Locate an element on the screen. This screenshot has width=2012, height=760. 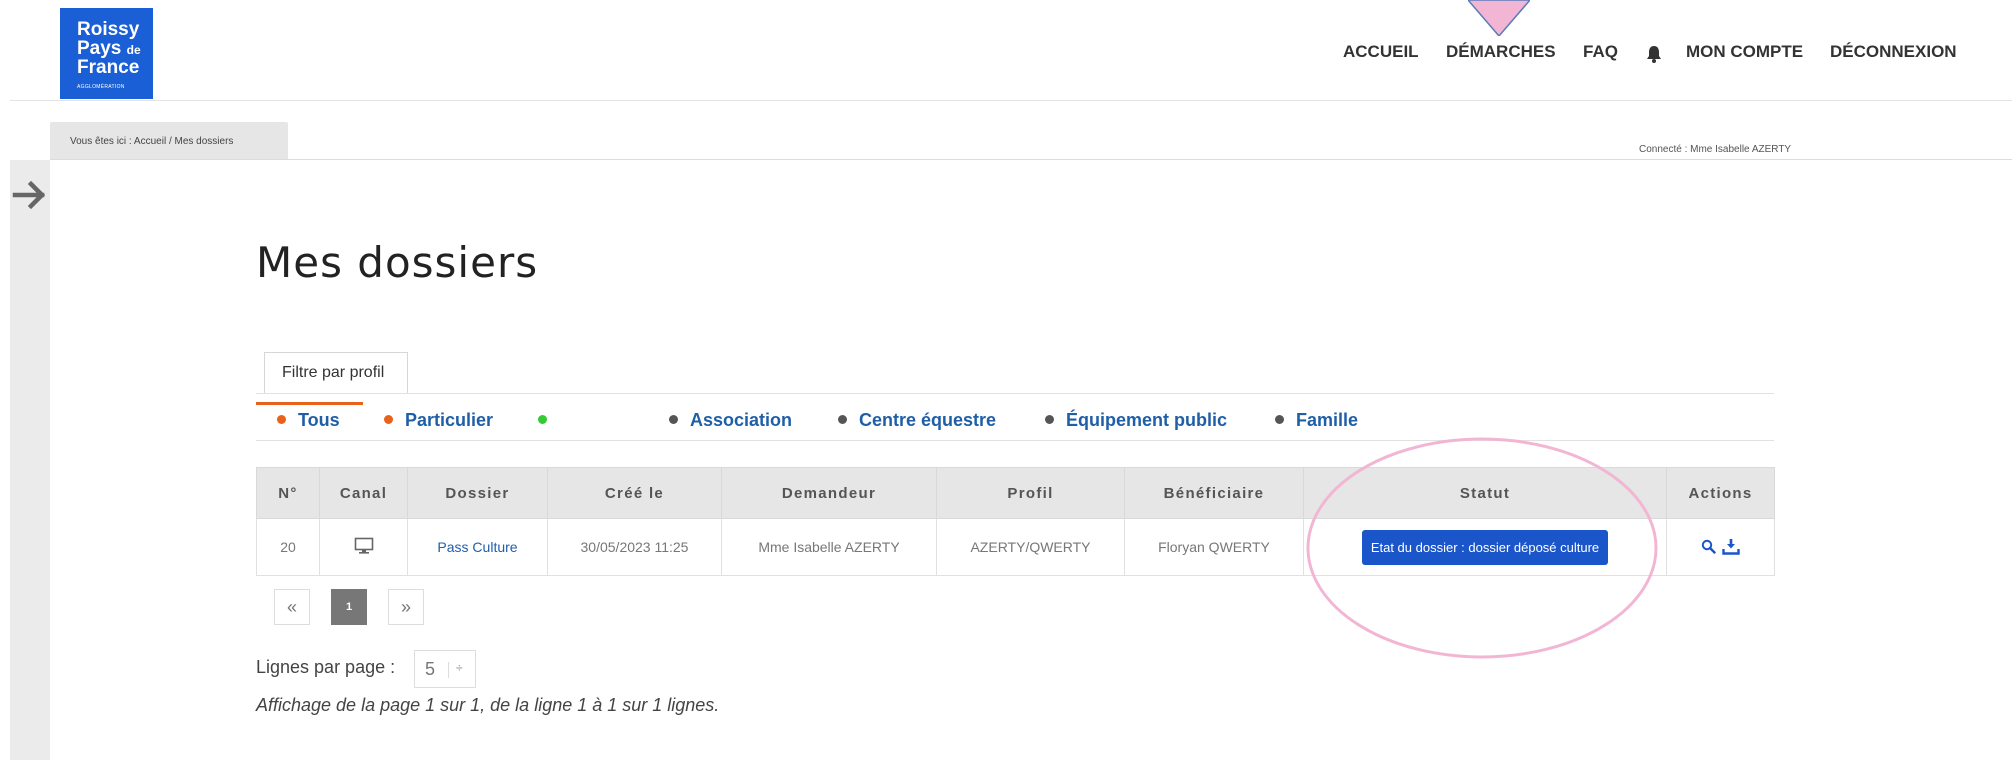
column-header-dossier: Dossier is located at coordinates (477, 493).